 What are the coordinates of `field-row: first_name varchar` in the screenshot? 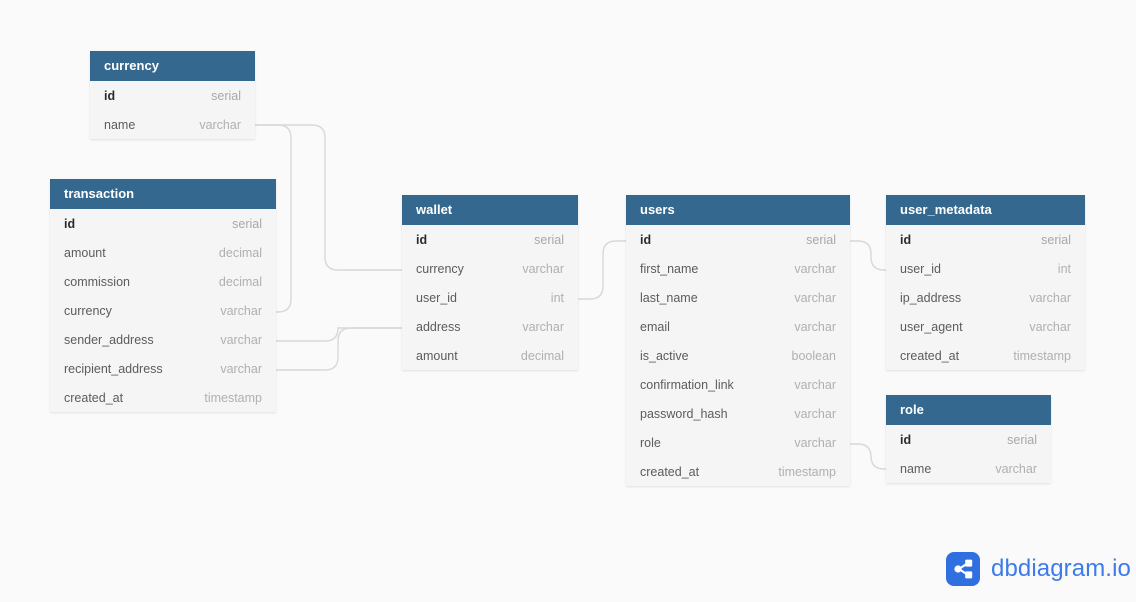 It's located at (738, 268).